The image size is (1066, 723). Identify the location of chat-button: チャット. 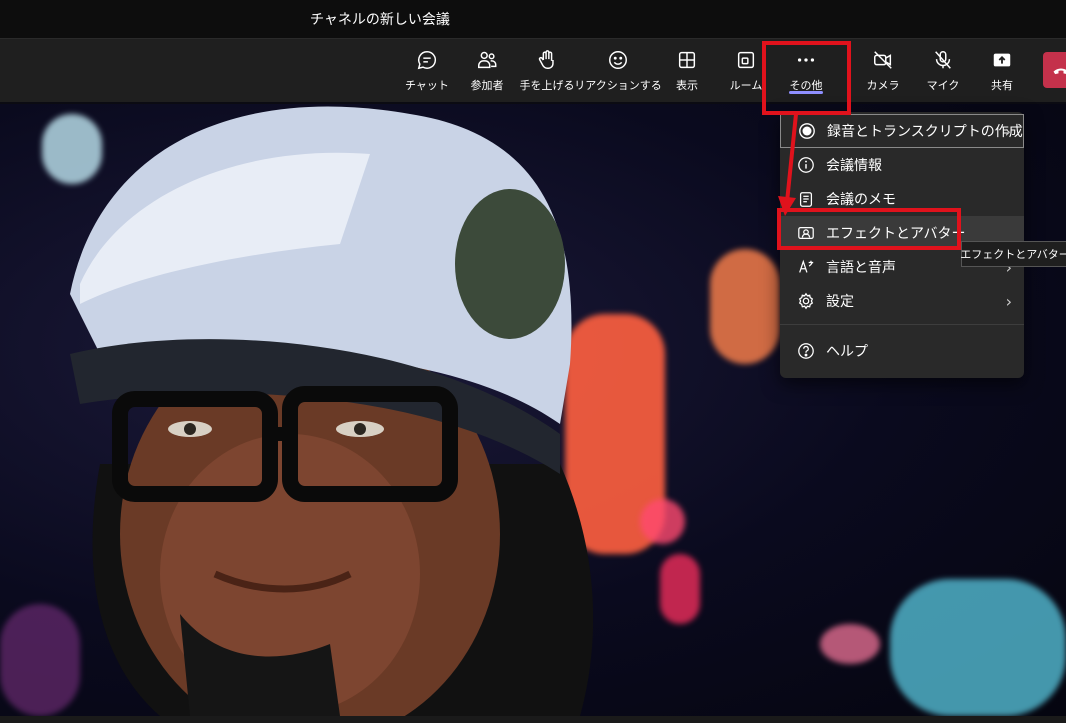
(427, 70).